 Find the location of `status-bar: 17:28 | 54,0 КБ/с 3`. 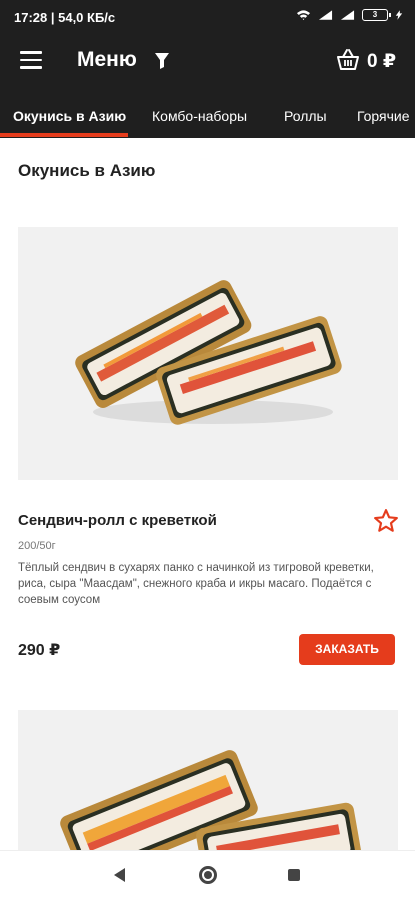

status-bar: 17:28 | 54,0 КБ/с 3 is located at coordinates (207, 17).